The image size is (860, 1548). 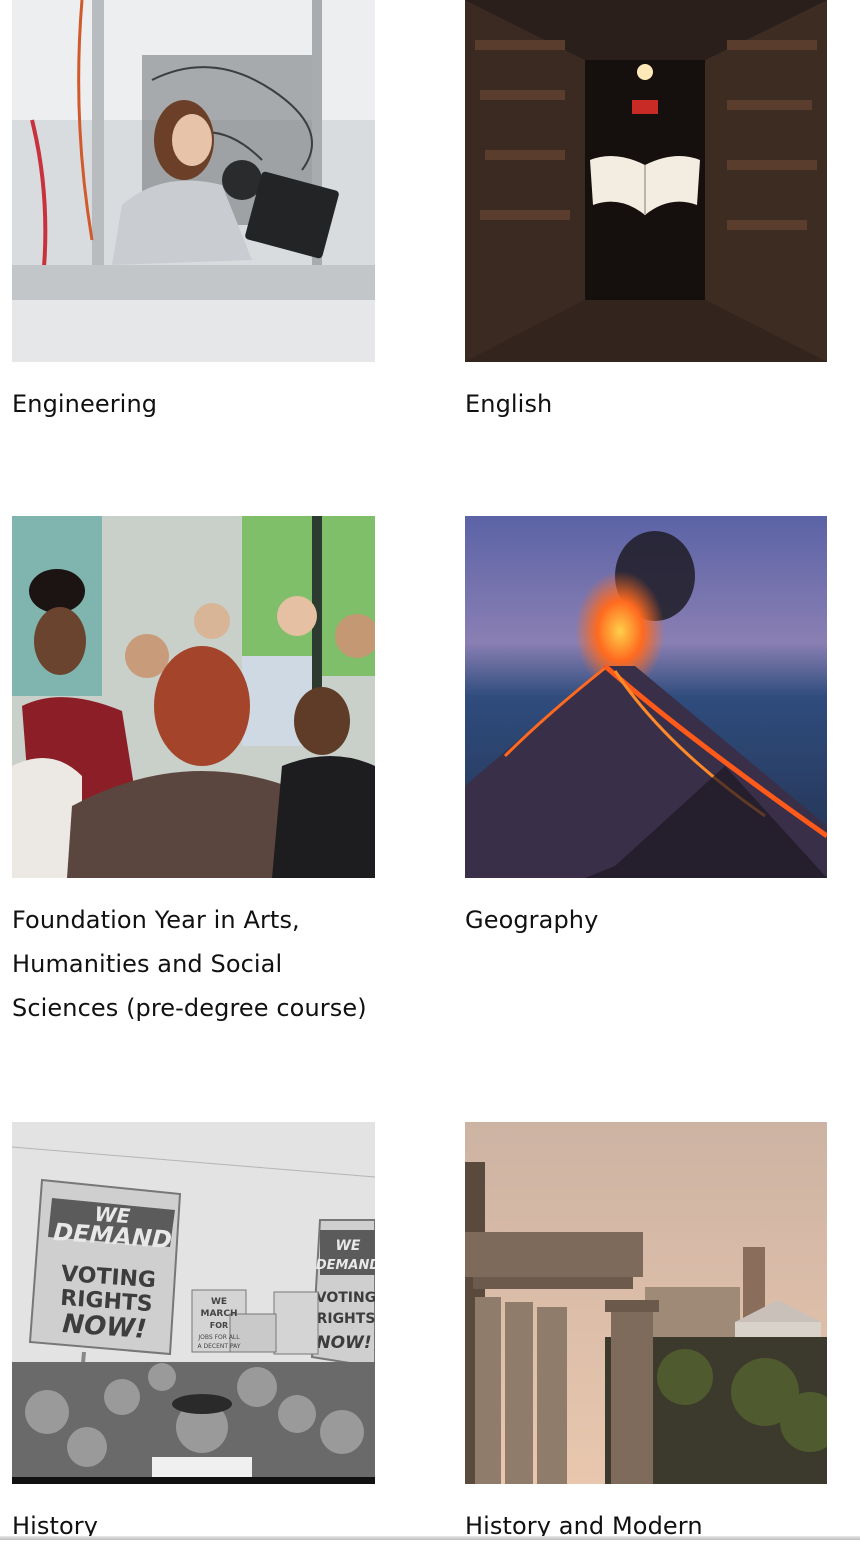 I want to click on course-card-history-and-modern: History and Modern, so click(x=646, y=1335).